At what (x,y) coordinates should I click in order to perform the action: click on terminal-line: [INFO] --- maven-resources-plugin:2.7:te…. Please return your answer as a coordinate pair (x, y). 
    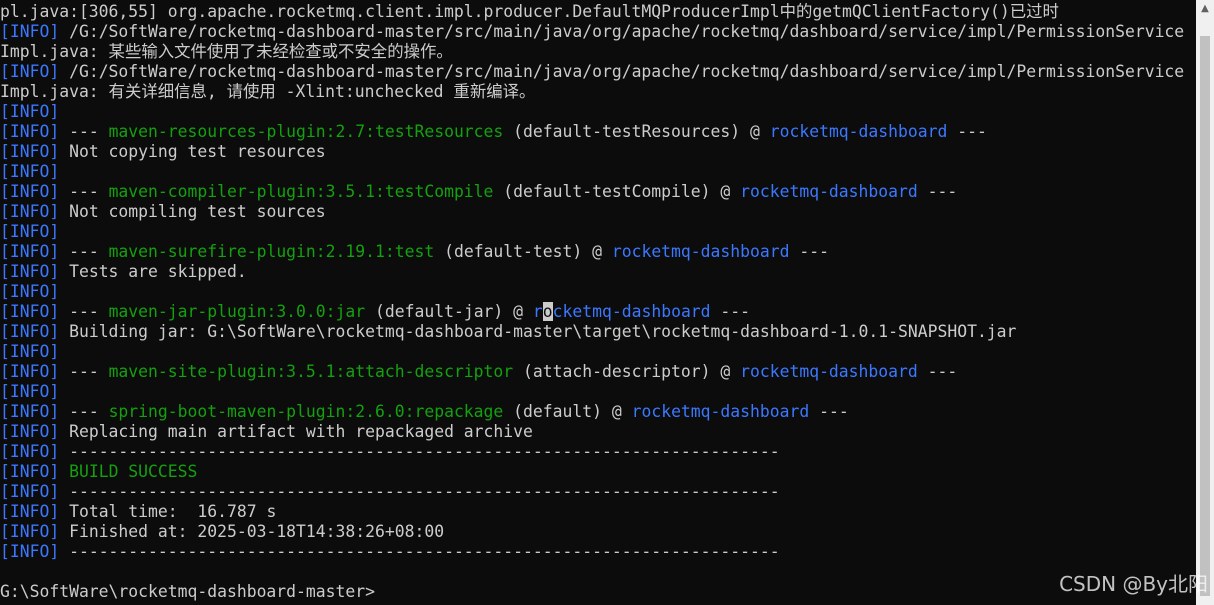
    Looking at the image, I should click on (598, 132).